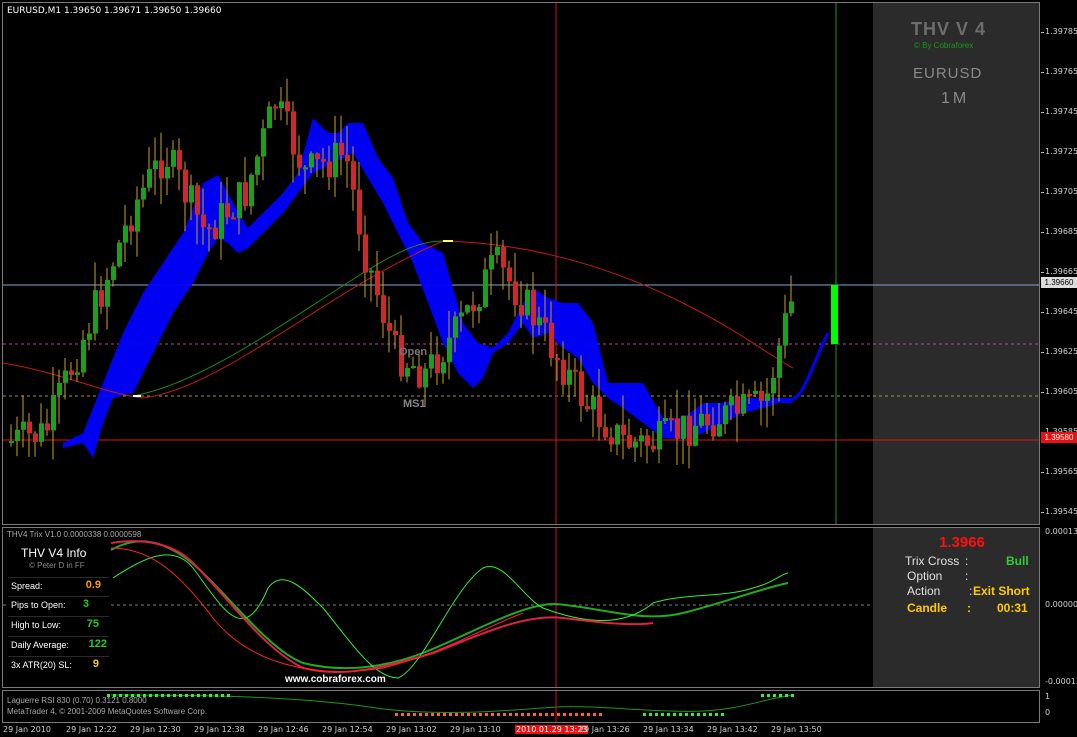 The height and width of the screenshot is (737, 1077). Describe the element at coordinates (1017, 561) in the screenshot. I see `trix-cross-value: Bull` at that location.